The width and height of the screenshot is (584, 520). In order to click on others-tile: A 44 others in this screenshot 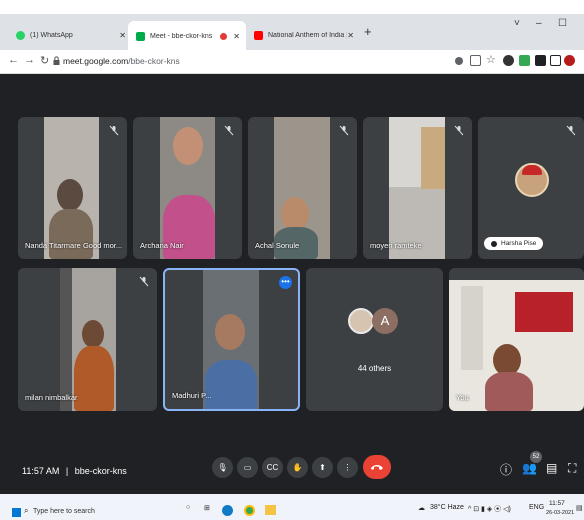, I will do `click(374, 339)`.